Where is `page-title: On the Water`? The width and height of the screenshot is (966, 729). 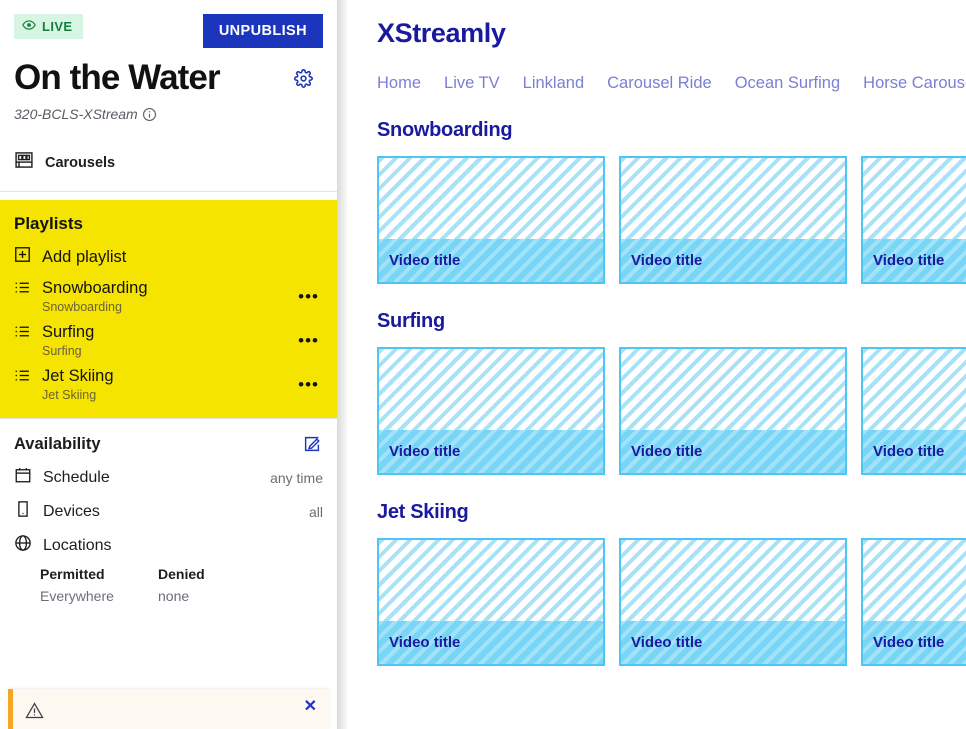
page-title: On the Water is located at coordinates (117, 77).